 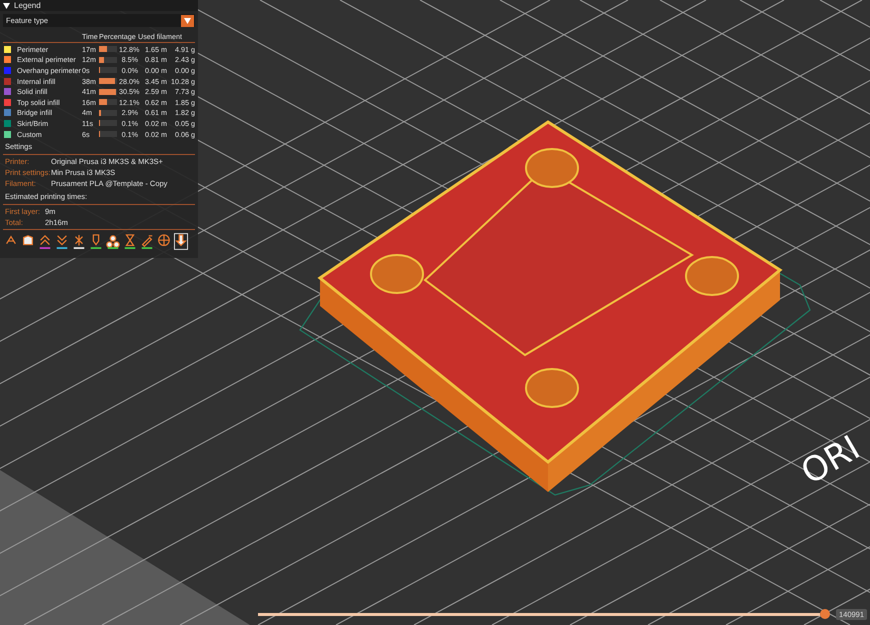 What do you see at coordinates (830, 460) in the screenshot?
I see `bed-logo-text: ORI` at bounding box center [830, 460].